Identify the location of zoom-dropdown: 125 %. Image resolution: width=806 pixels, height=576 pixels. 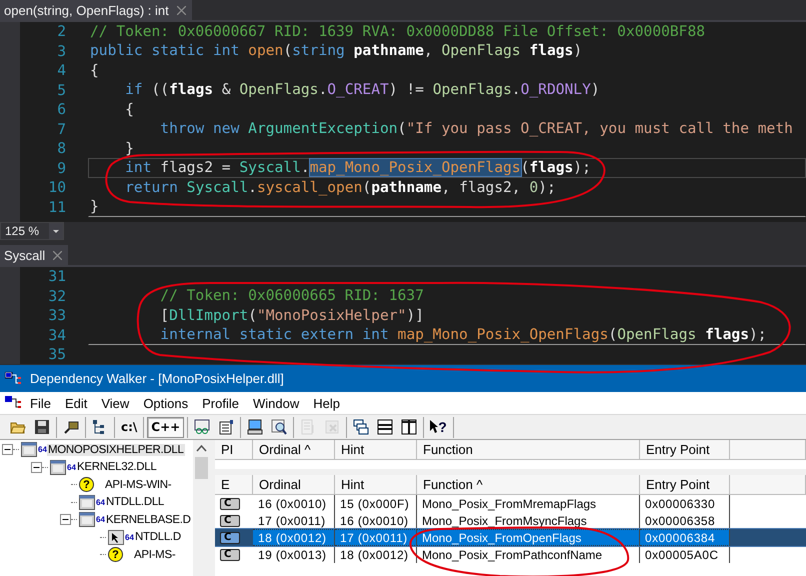
(32, 231).